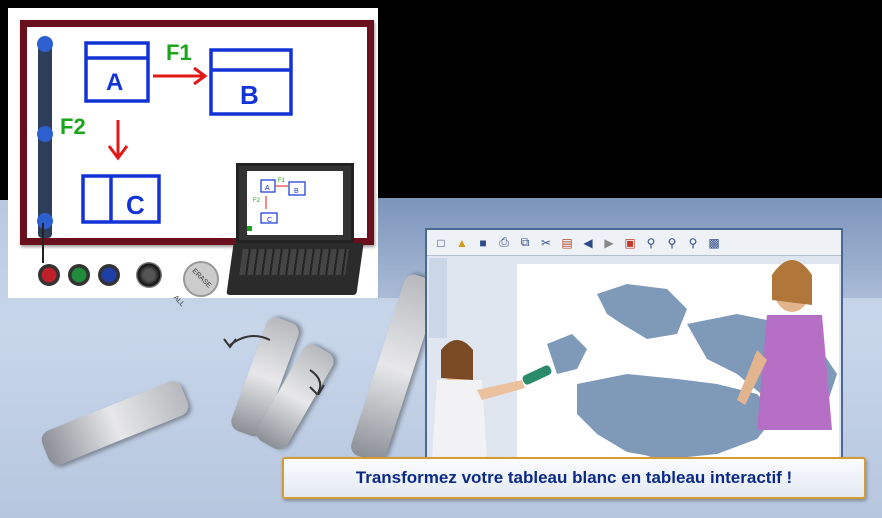 The image size is (882, 518). What do you see at coordinates (282, 181) in the screenshot?
I see `mini-f1: F1` at bounding box center [282, 181].